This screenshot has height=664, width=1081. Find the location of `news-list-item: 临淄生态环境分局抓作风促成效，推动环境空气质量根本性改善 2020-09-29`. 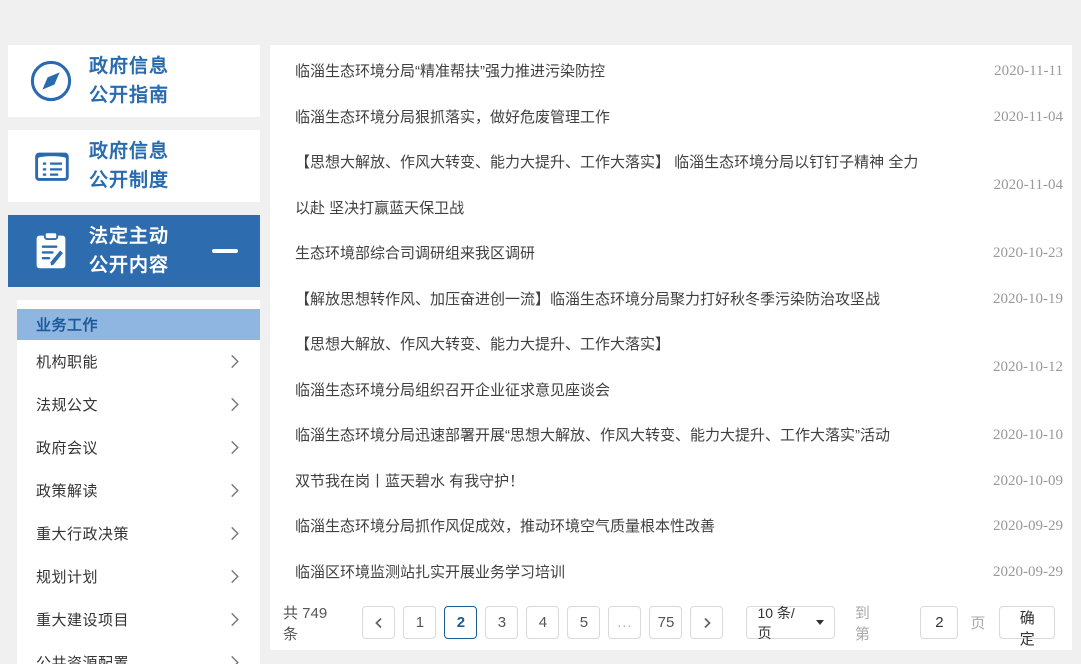

news-list-item: 临淄生态环境分局抓作风促成效，推动环境空气质量根本性改善 2020-09-29 is located at coordinates (679, 527).